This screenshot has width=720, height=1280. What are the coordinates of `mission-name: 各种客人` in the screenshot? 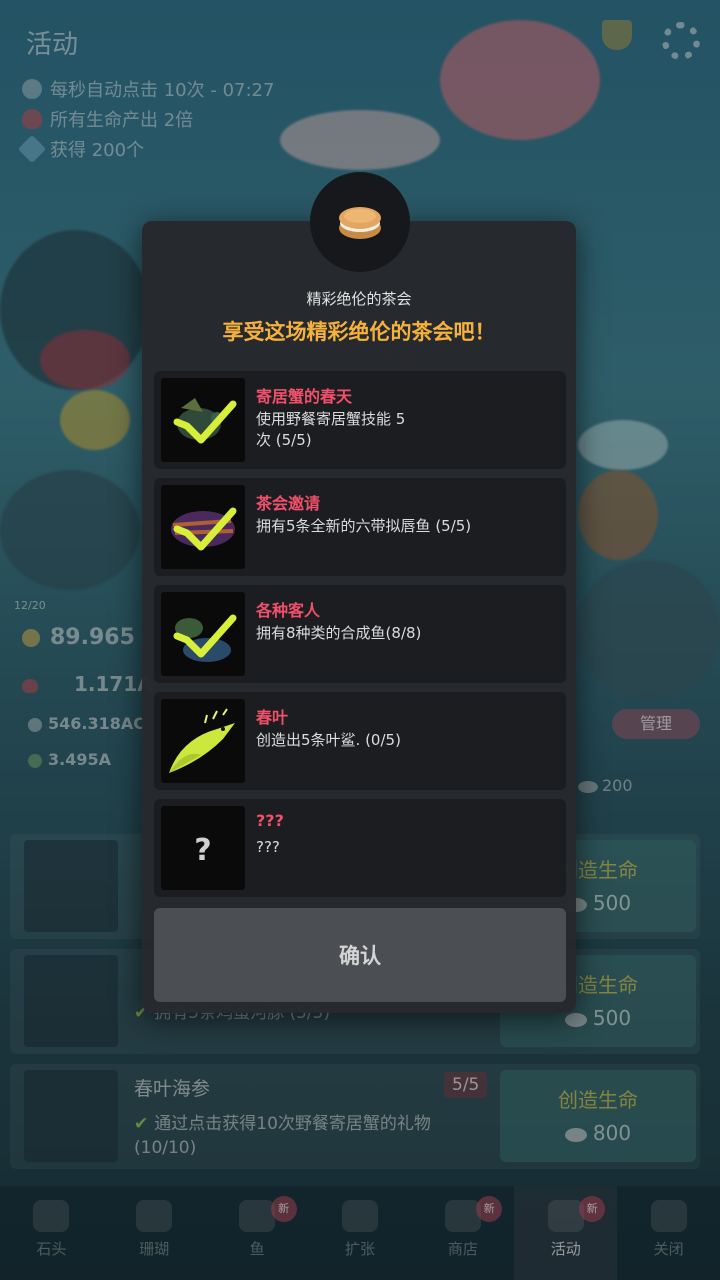 It's located at (288, 610).